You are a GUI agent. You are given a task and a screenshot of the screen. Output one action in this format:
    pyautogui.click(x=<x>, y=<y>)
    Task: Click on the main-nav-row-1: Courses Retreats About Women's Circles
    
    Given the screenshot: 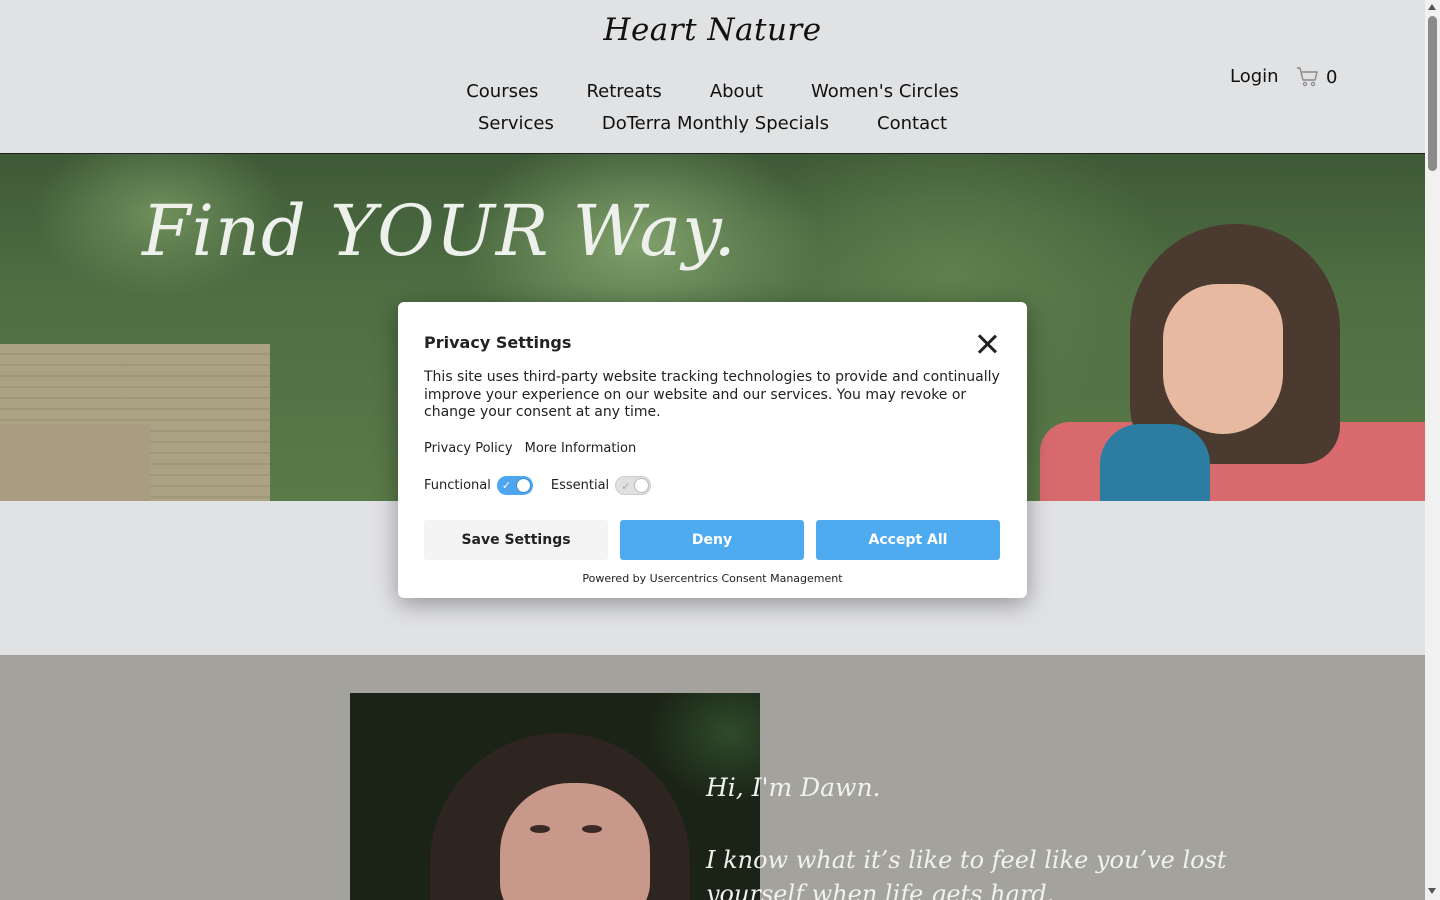 What is the action you would take?
    pyautogui.click(x=712, y=91)
    